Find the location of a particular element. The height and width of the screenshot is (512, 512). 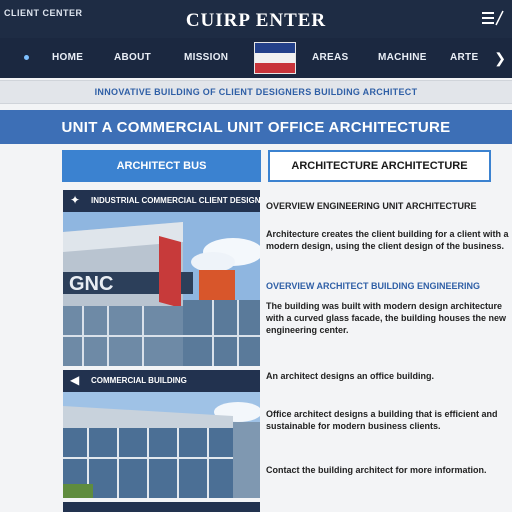

card-third is located at coordinates (161, 507).